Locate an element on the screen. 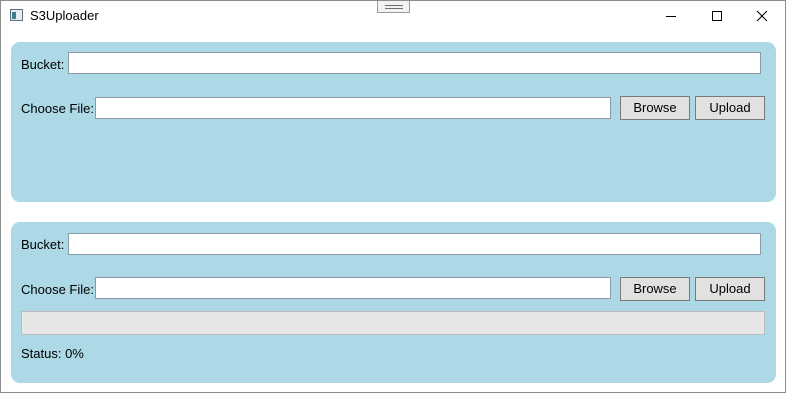 This screenshot has width=786, height=393. upload-progress-bar is located at coordinates (393, 323).